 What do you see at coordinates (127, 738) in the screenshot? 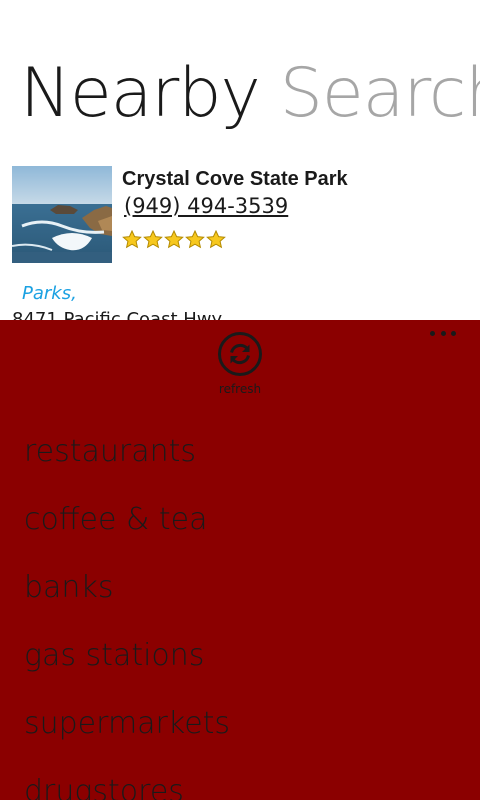
I see `menu-item-supermarkets: supermarkets` at bounding box center [127, 738].